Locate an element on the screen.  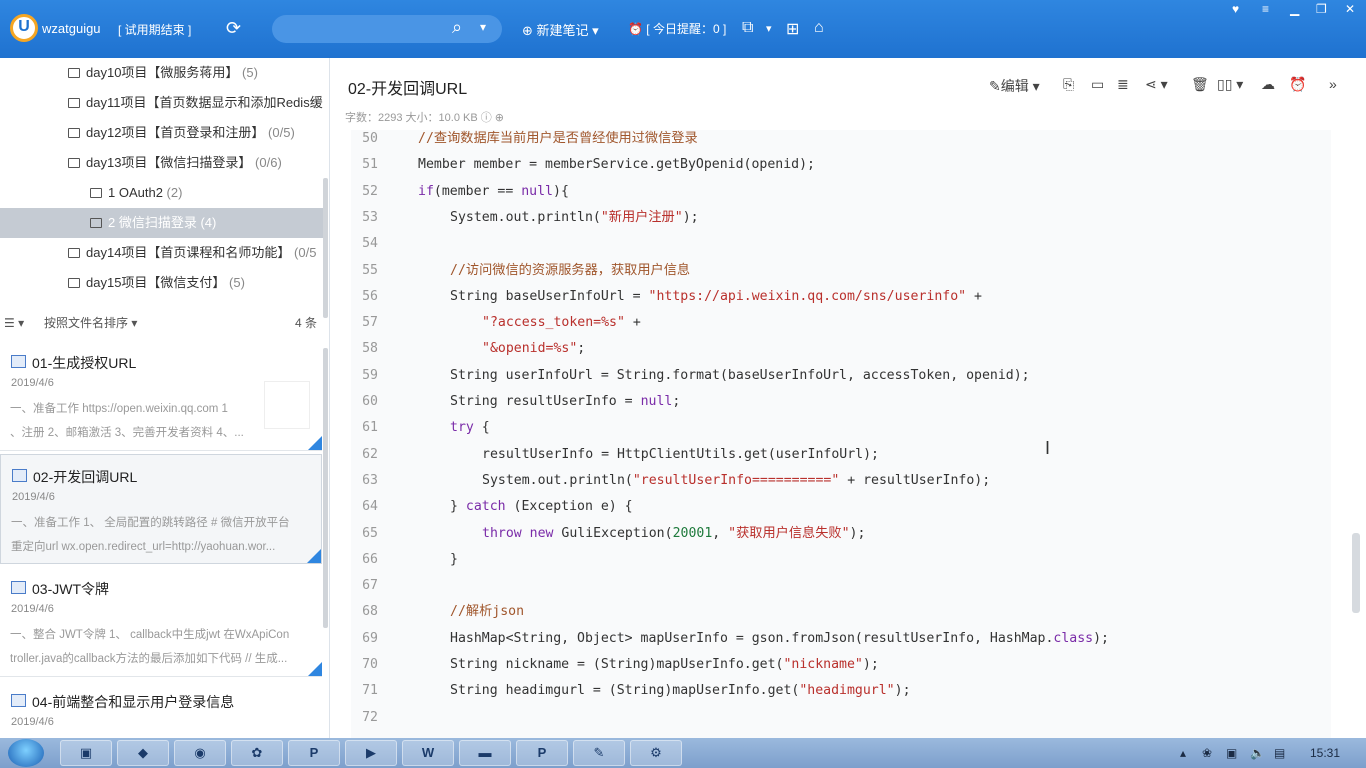
clock: 15:31 is located at coordinates (1325, 753).